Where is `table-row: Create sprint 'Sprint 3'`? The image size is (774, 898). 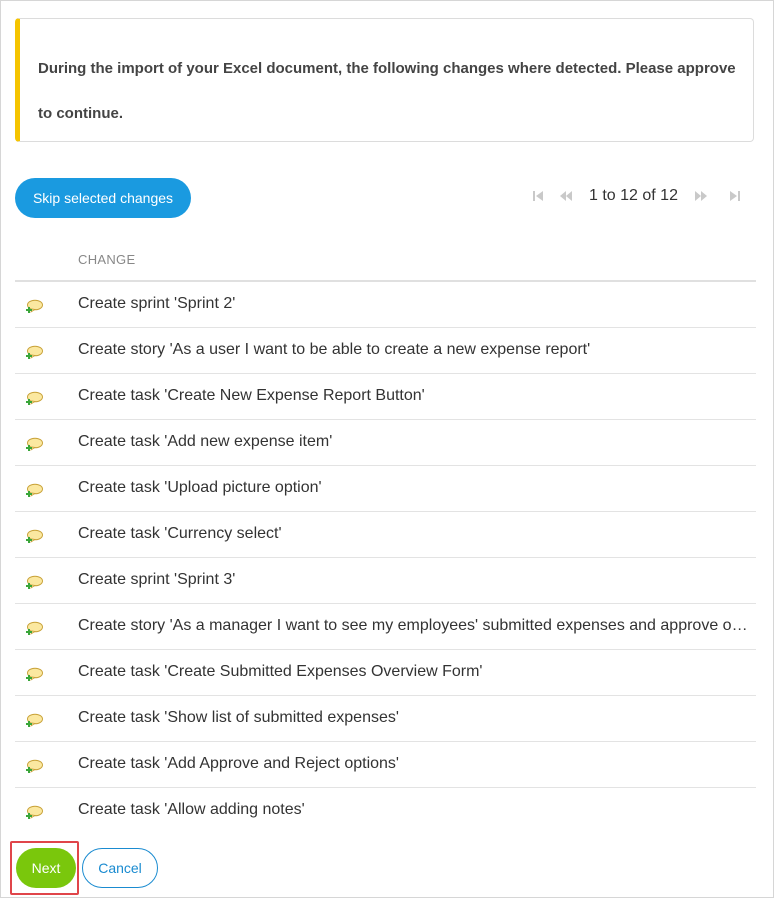 table-row: Create sprint 'Sprint 3' is located at coordinates (385, 581).